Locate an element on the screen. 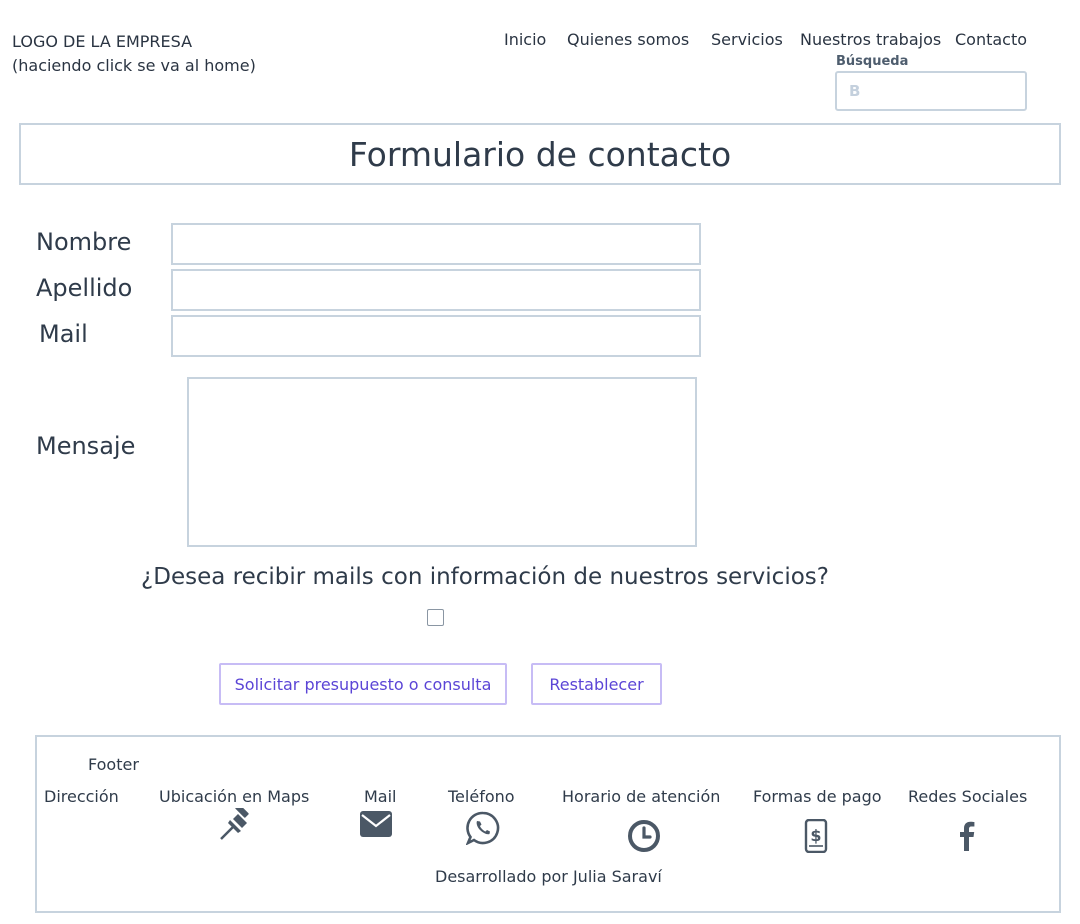  mail-input is located at coordinates (436, 336).